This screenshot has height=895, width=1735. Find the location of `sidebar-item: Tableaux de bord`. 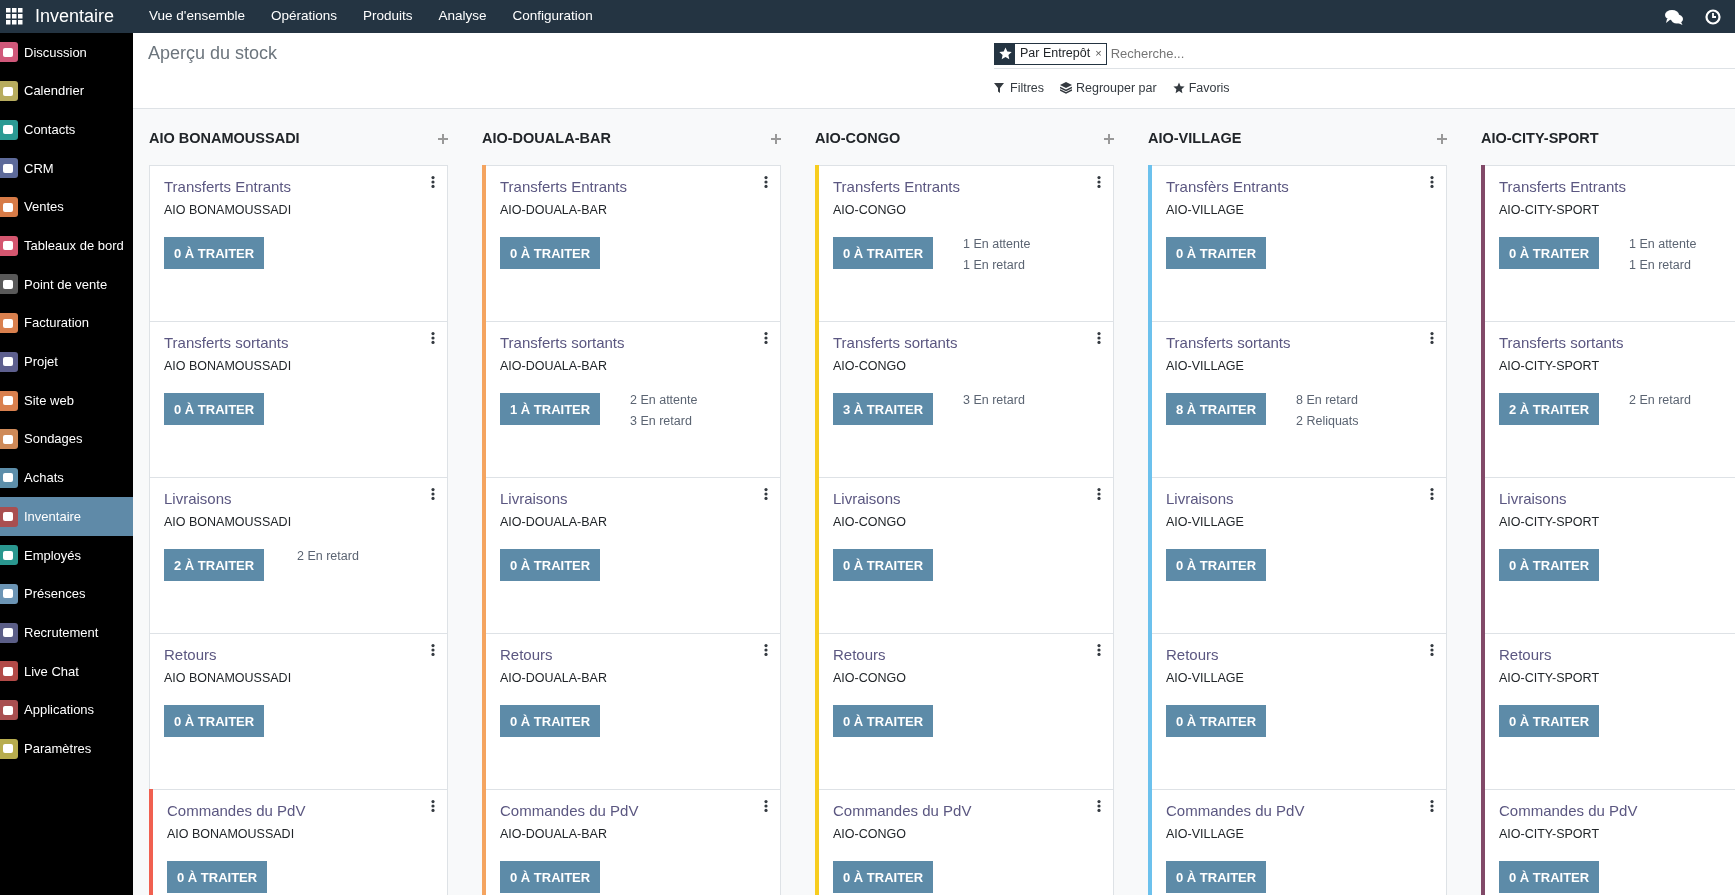

sidebar-item: Tableaux de bord is located at coordinates (66, 246).